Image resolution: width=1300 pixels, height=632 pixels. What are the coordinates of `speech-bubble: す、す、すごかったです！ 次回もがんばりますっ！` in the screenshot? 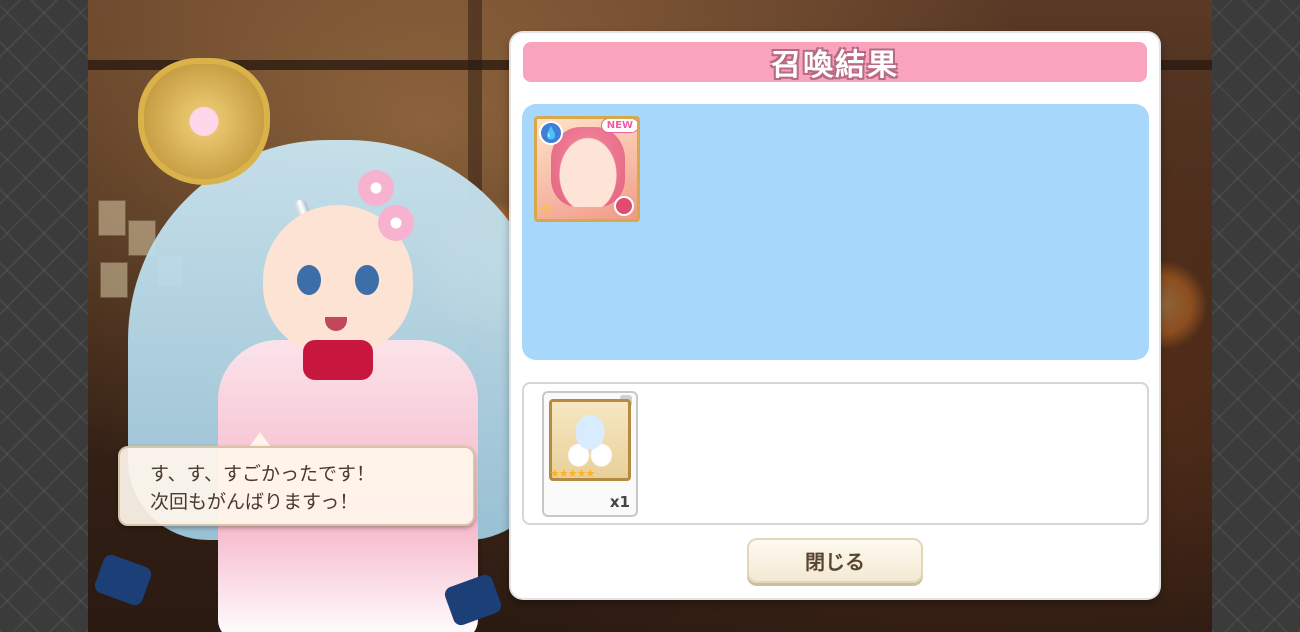 It's located at (296, 486).